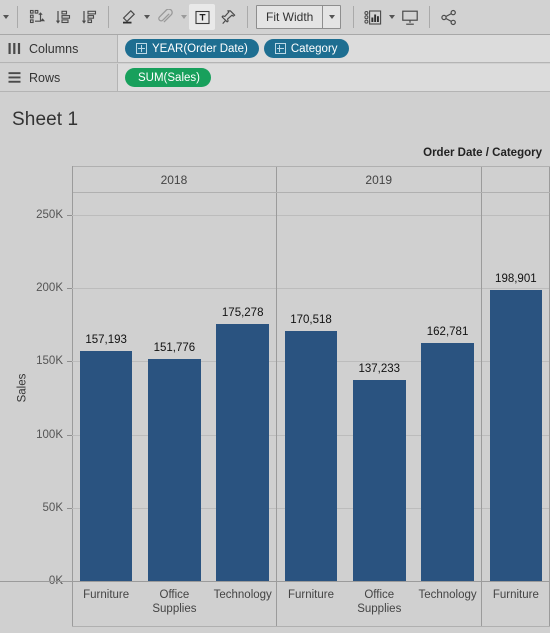 Image resolution: width=550 pixels, height=633 pixels. I want to click on group-members-button, so click(165, 17).